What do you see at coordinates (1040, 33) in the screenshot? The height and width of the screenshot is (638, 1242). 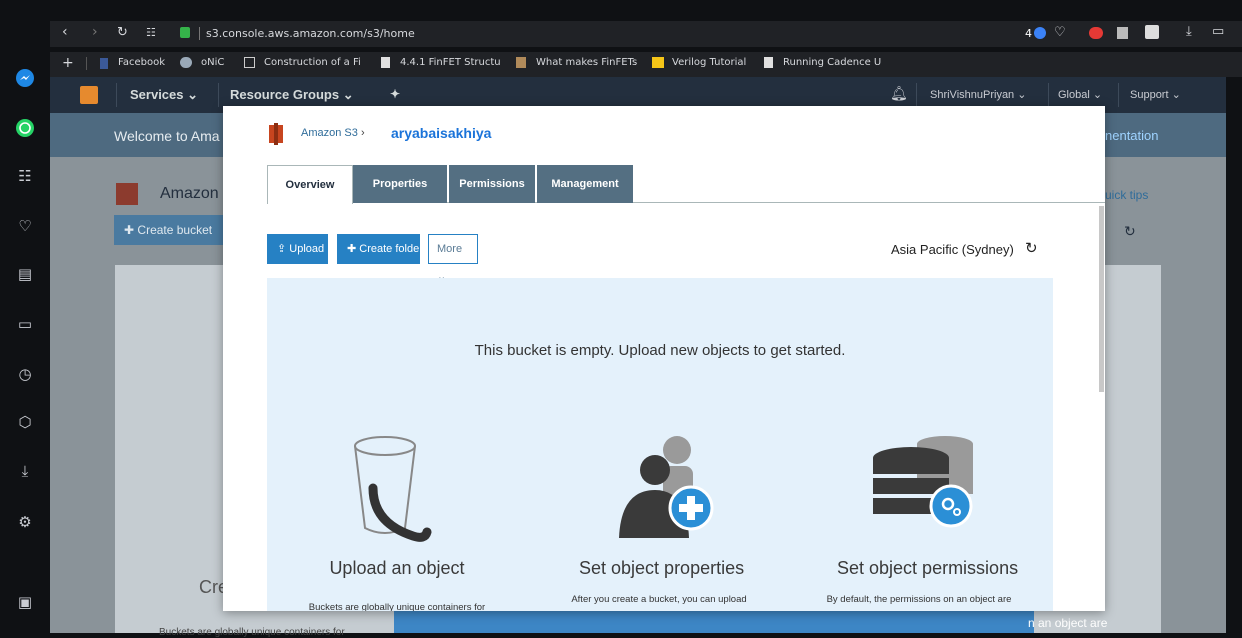 I see `shield-icon` at bounding box center [1040, 33].